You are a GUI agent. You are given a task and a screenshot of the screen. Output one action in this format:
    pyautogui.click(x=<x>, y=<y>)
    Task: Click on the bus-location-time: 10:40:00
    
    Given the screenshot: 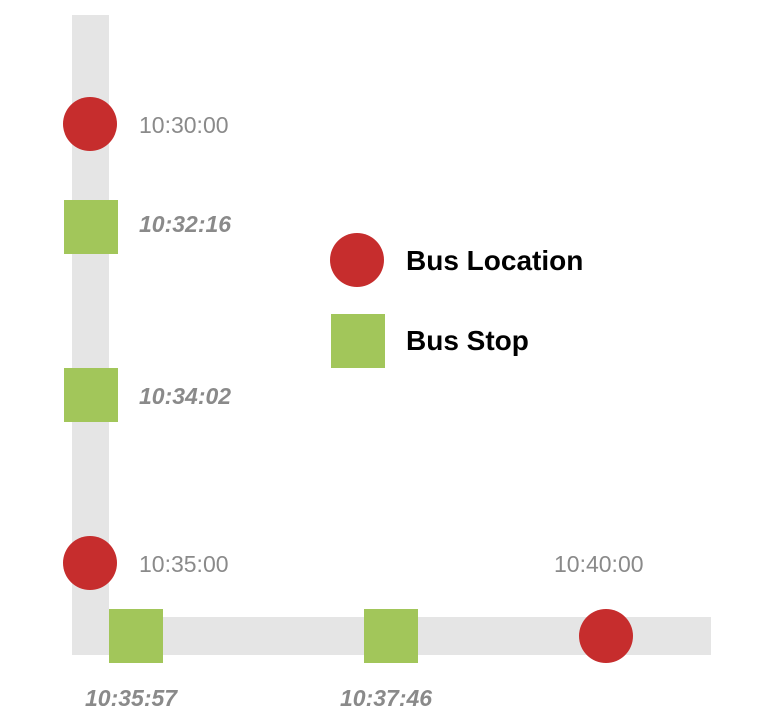 What is the action you would take?
    pyautogui.click(x=599, y=564)
    